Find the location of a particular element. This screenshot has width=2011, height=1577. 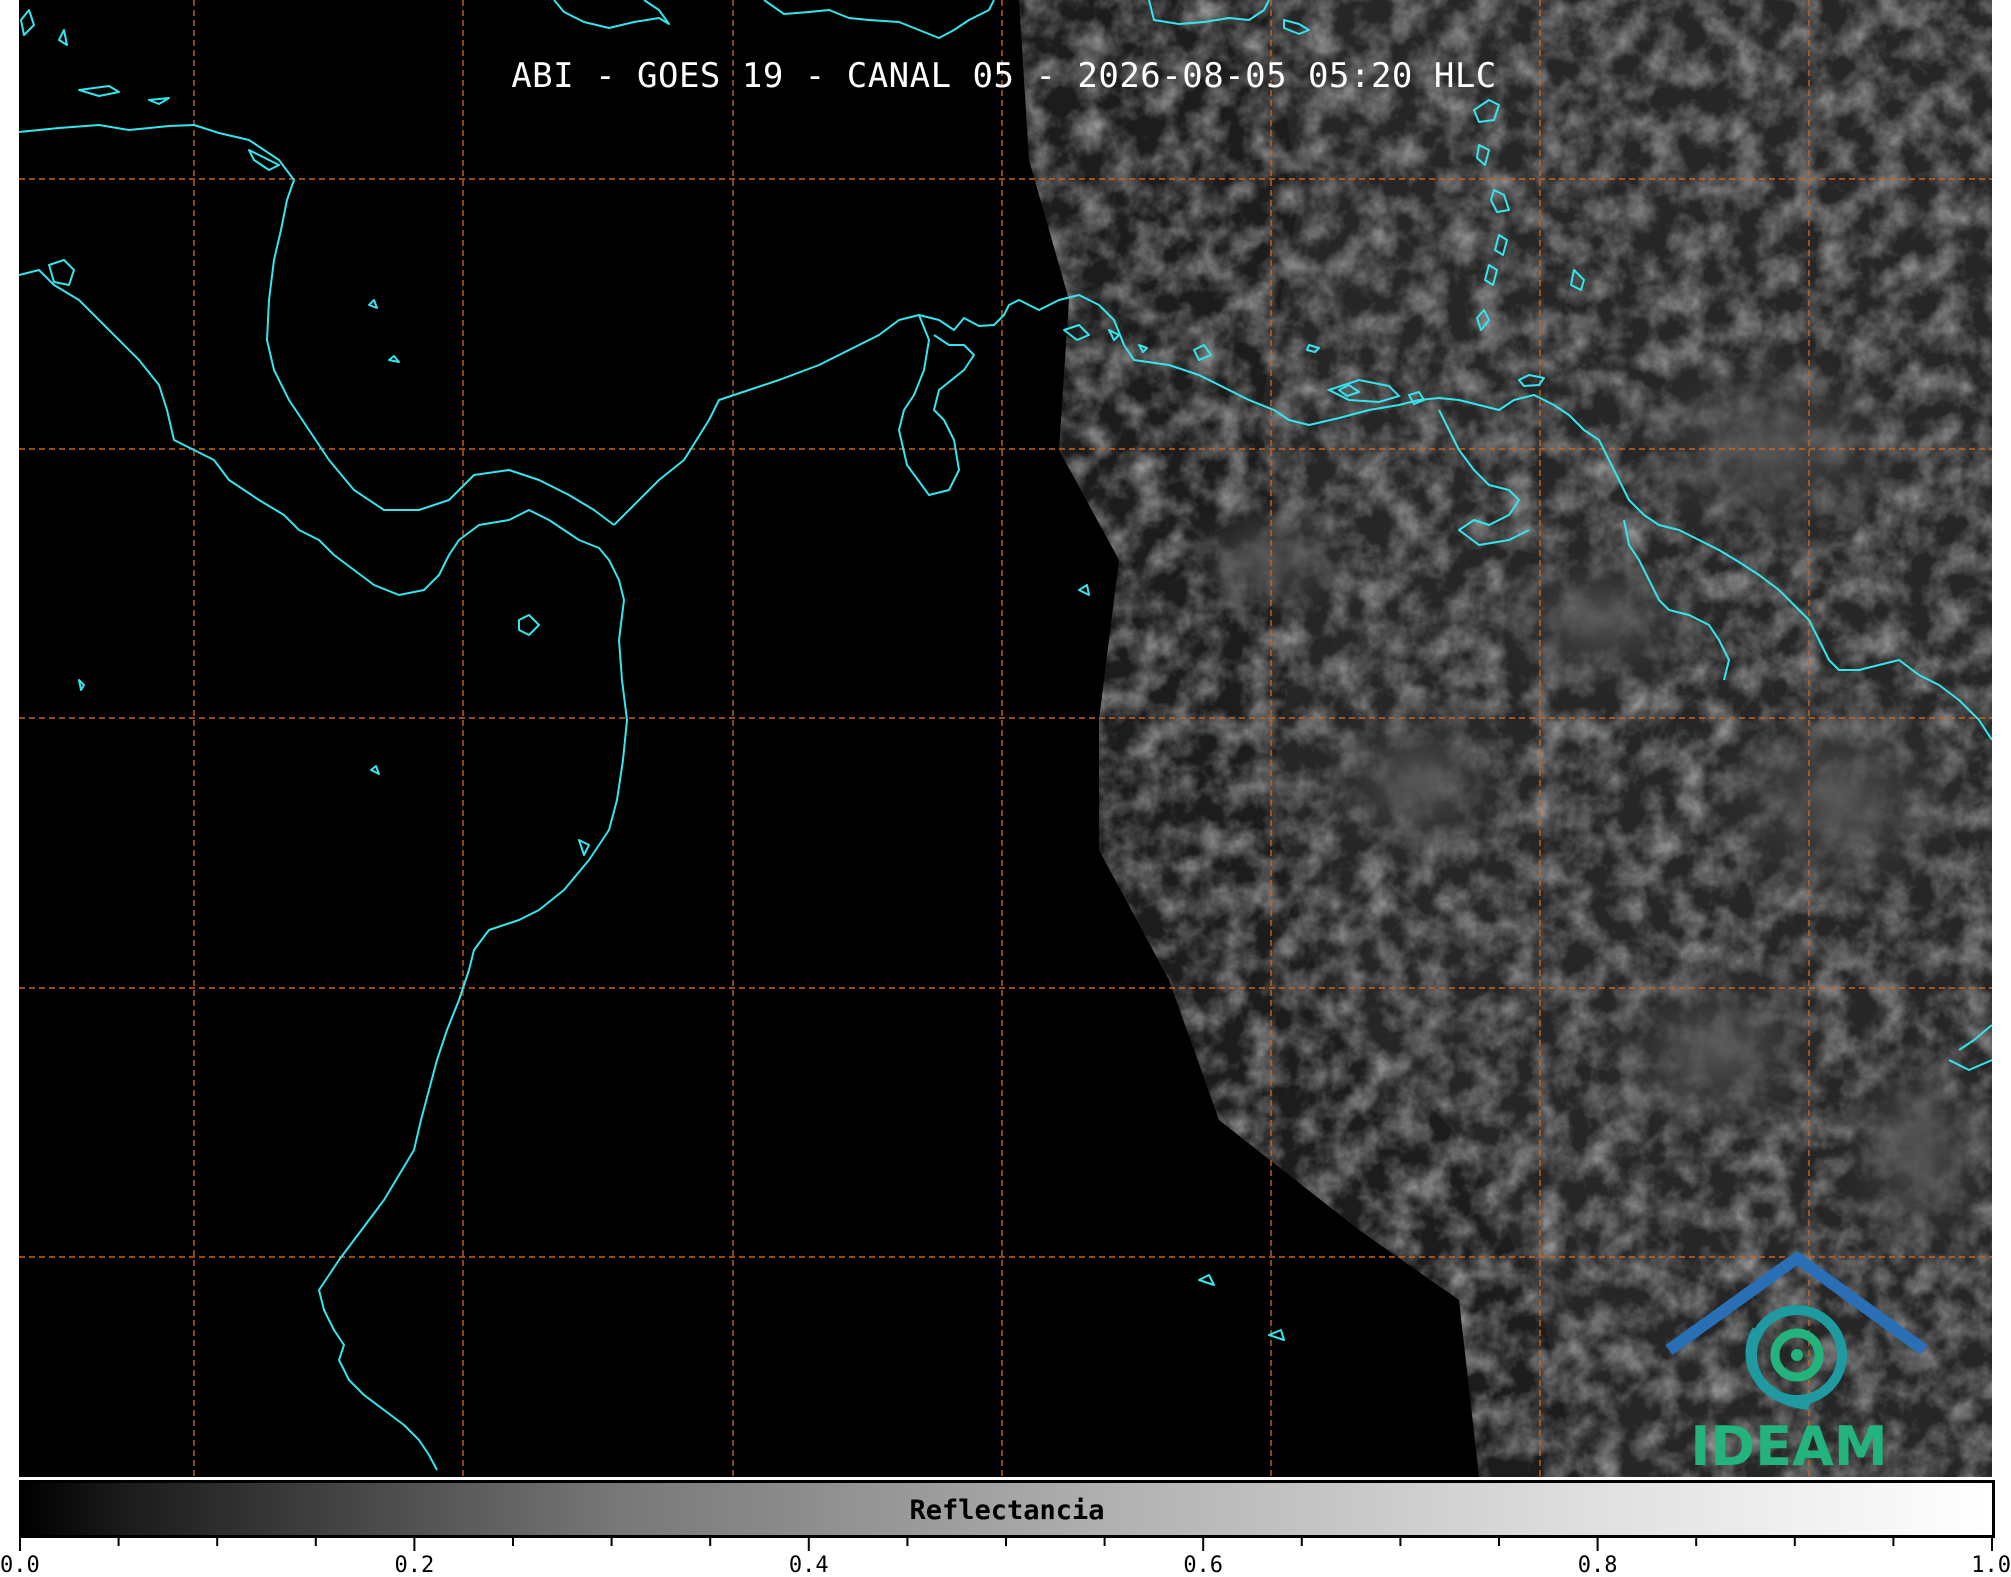

logo-text: IDEAM is located at coordinates (1789, 1446).